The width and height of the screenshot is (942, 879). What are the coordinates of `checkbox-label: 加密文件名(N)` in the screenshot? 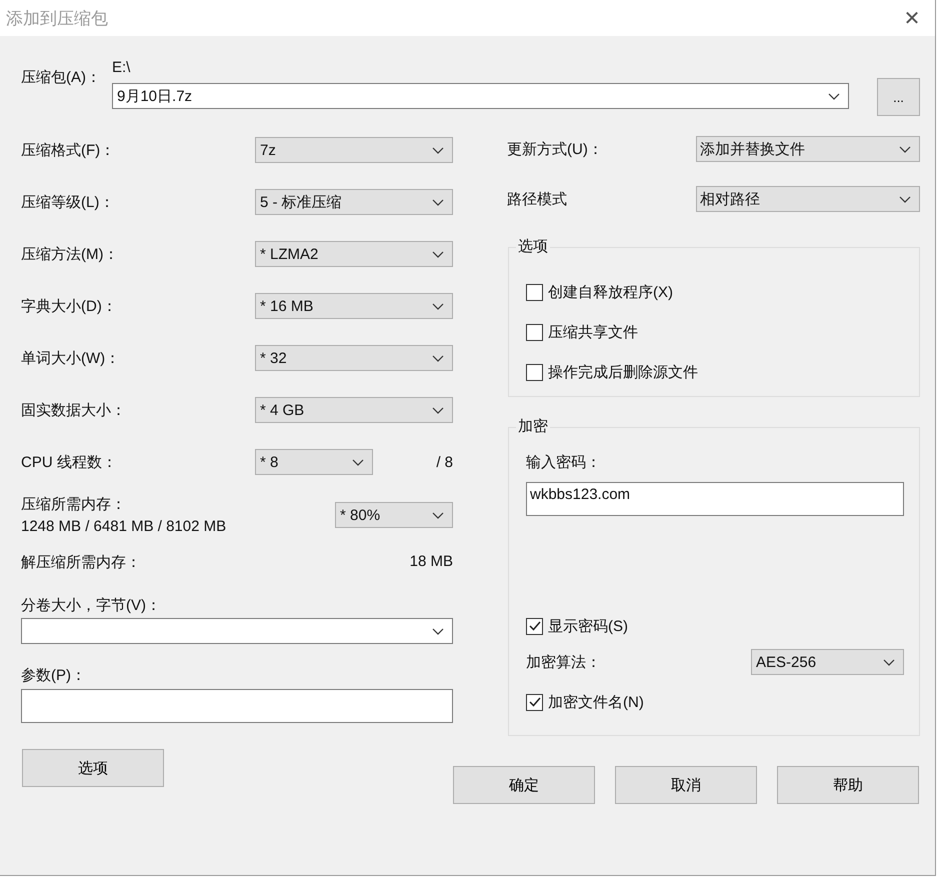 It's located at (596, 702).